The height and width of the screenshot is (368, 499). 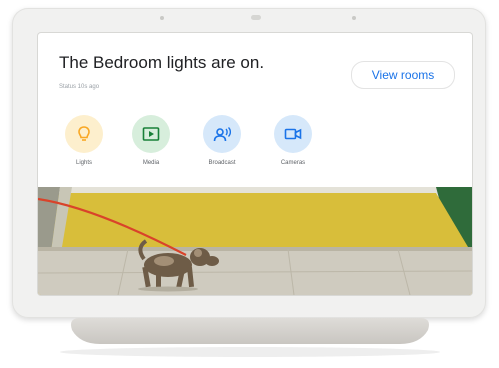 I want to click on quick-action-broadcast: Broadcast, so click(x=222, y=140).